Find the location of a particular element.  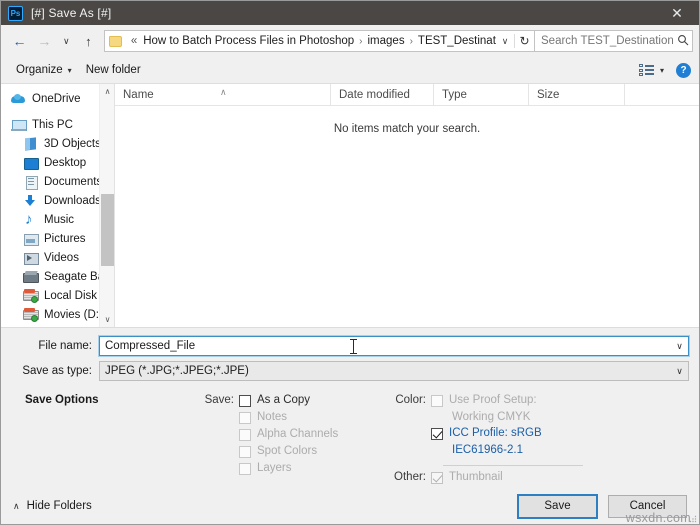

sidebar-scrollbar: ∧ ∨ is located at coordinates (106, 205).